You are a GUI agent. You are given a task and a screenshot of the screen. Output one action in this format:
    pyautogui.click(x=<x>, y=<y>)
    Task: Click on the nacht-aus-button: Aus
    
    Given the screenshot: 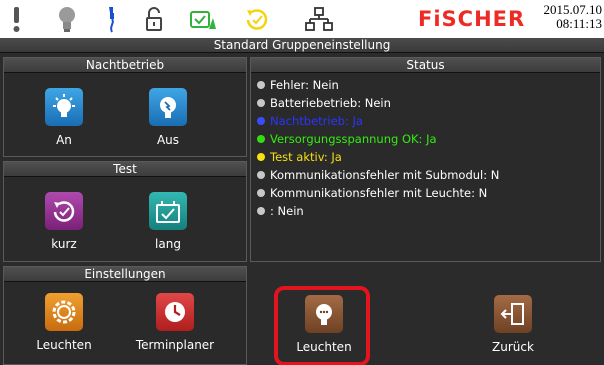 What is the action you would take?
    pyautogui.click(x=168, y=117)
    